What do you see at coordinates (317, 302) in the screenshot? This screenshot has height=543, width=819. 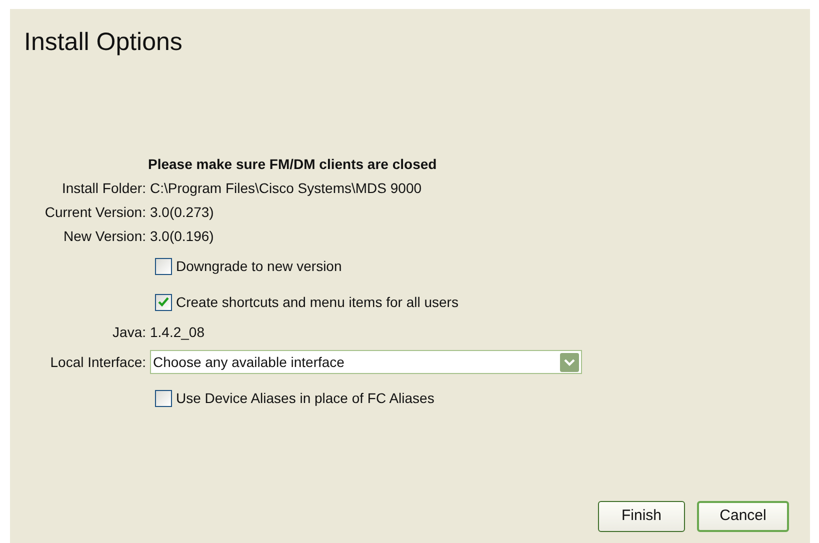 I see `checkbox-label: Create shortcuts and menu items for all users` at bounding box center [317, 302].